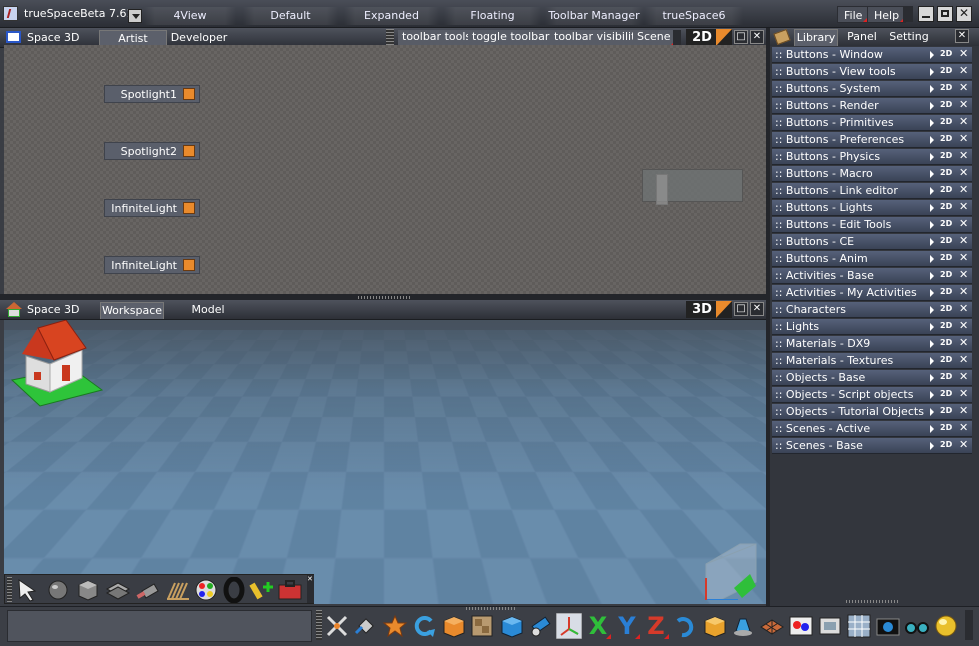 This screenshot has width=979, height=646. Describe the element at coordinates (872, 123) in the screenshot. I see `library-item: :: Buttons - Primitives 2D ✕` at that location.